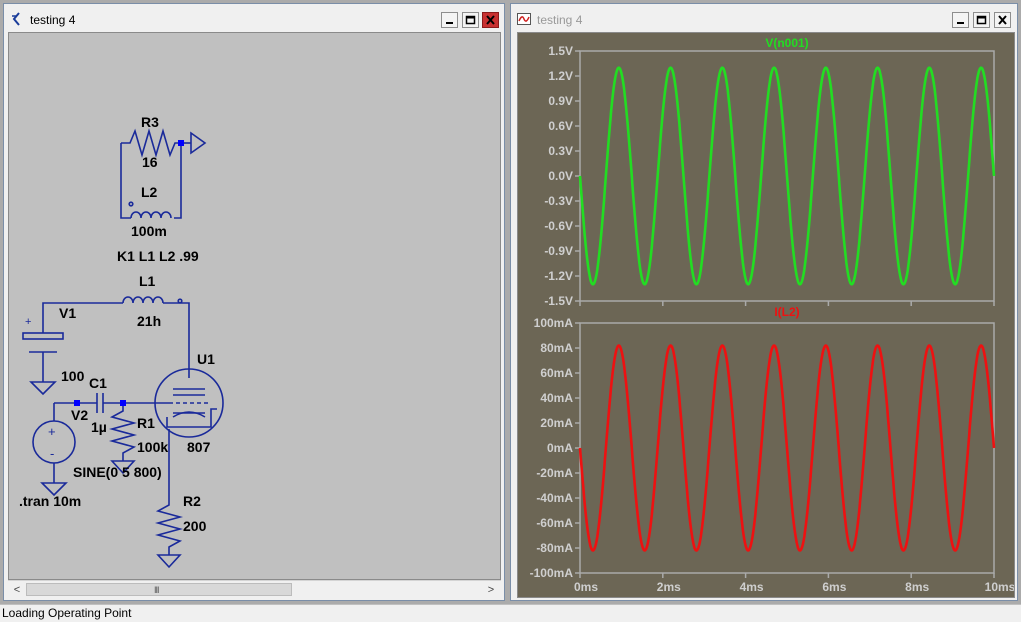  Describe the element at coordinates (146, 423) in the screenshot. I see `r1-label: R1` at that location.